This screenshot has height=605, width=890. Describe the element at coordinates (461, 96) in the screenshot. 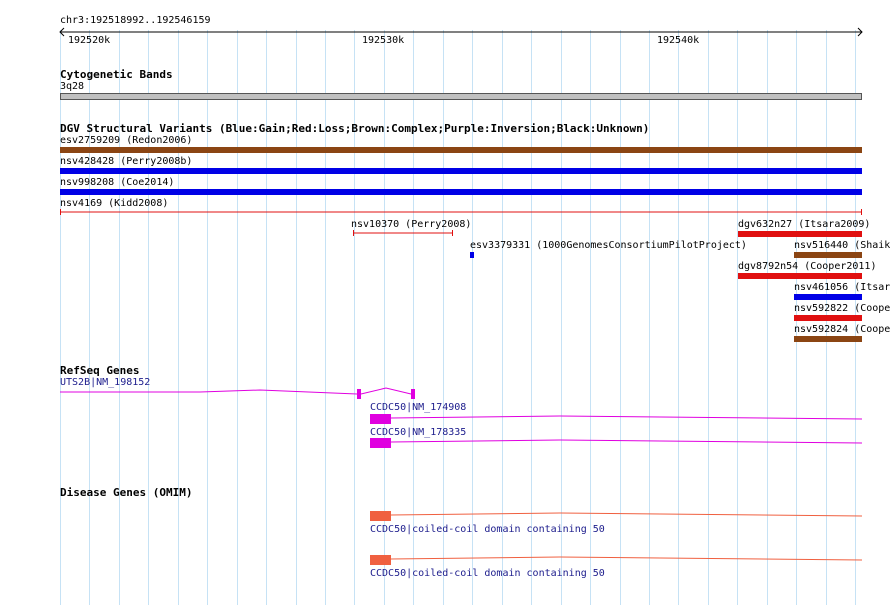

I see `cytoband-bar` at that location.